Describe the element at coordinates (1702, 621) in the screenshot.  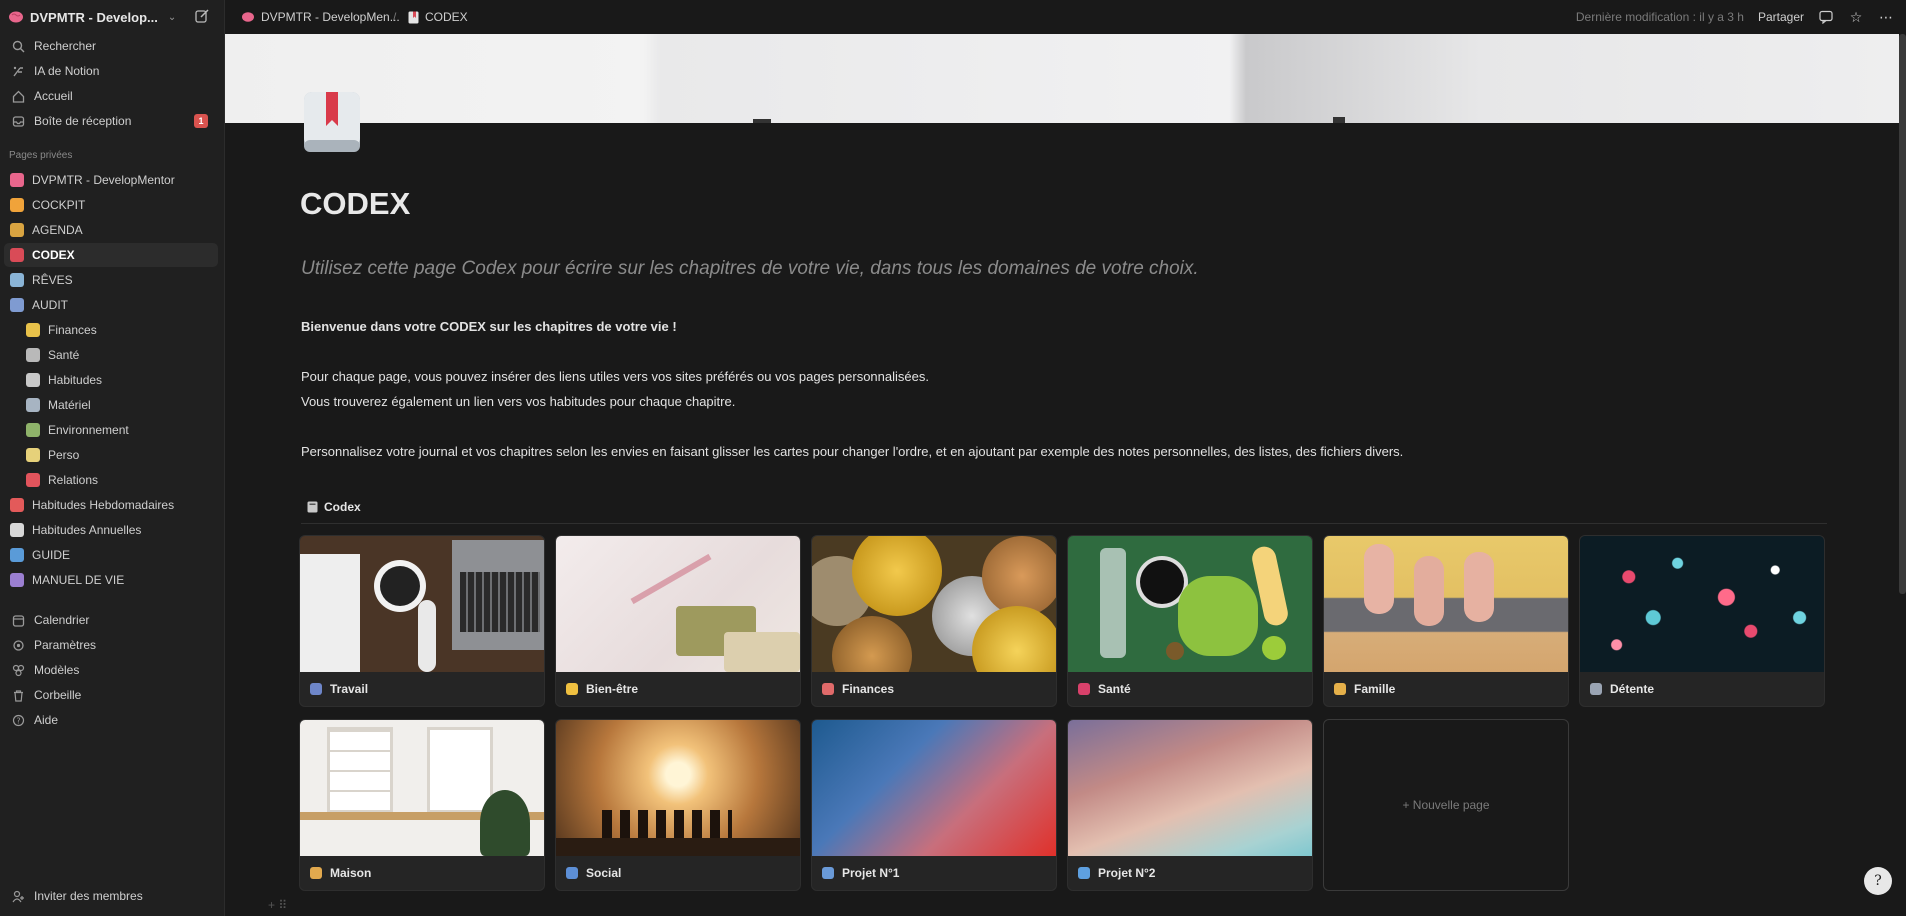
I see `card-detente: Détente` at that location.